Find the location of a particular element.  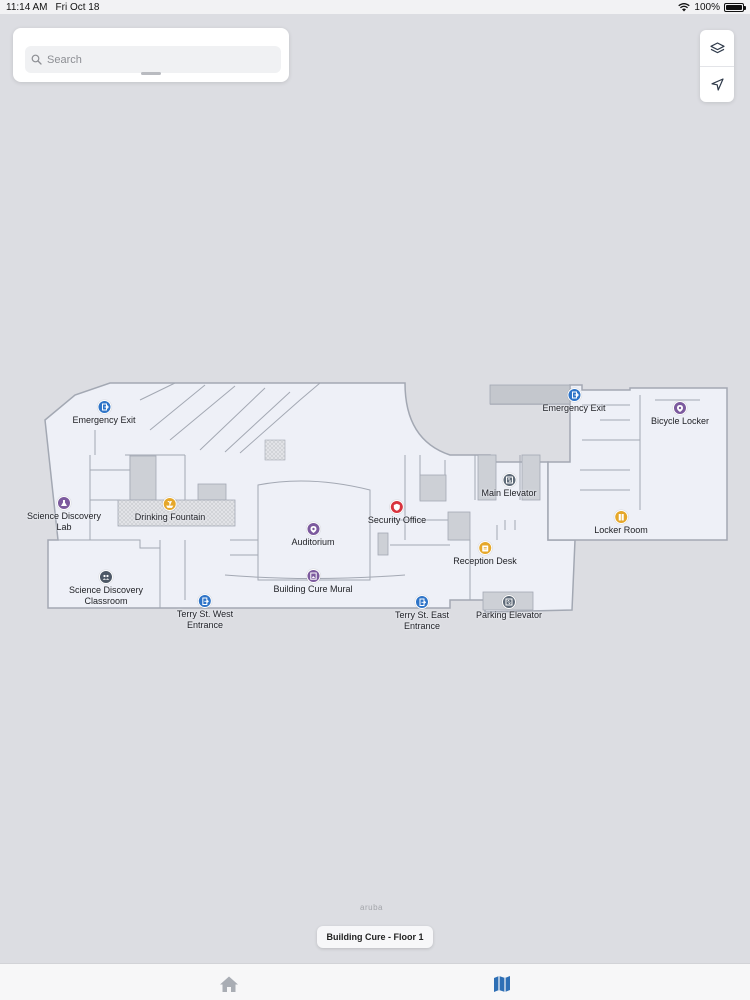

poi-label: Drinking Fountain is located at coordinates (170, 517).